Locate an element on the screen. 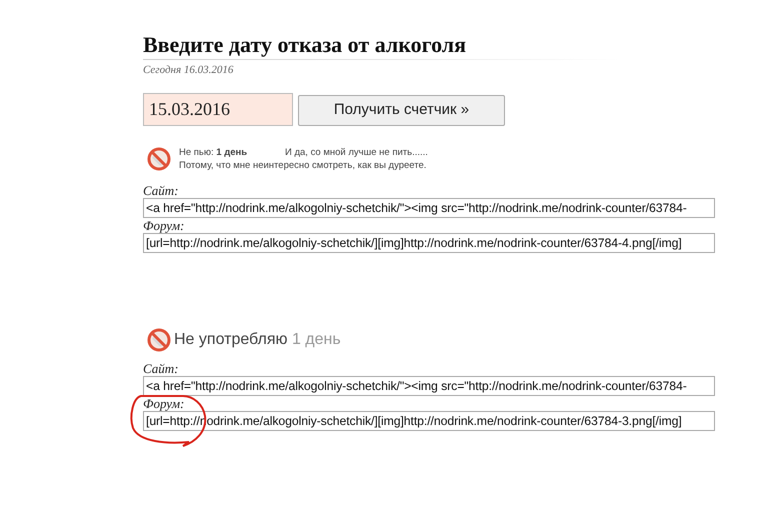 Image resolution: width=780 pixels, height=517 pixels. date-field: 15.03.2016 is located at coordinates (218, 109).